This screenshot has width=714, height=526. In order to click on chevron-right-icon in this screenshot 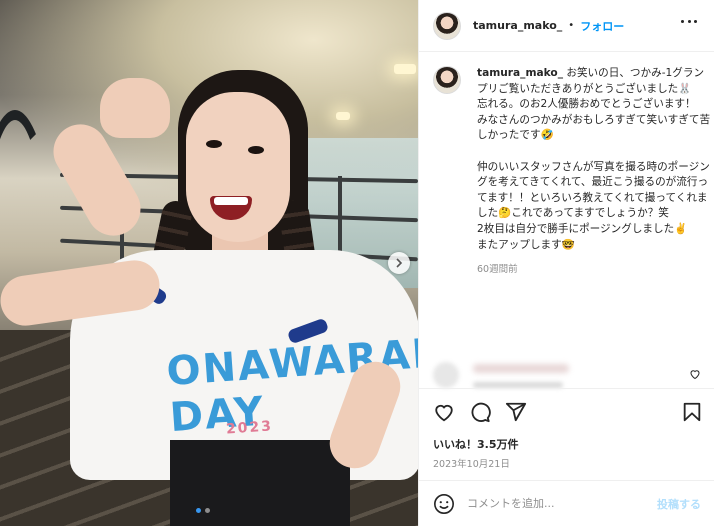, I will do `click(399, 263)`.